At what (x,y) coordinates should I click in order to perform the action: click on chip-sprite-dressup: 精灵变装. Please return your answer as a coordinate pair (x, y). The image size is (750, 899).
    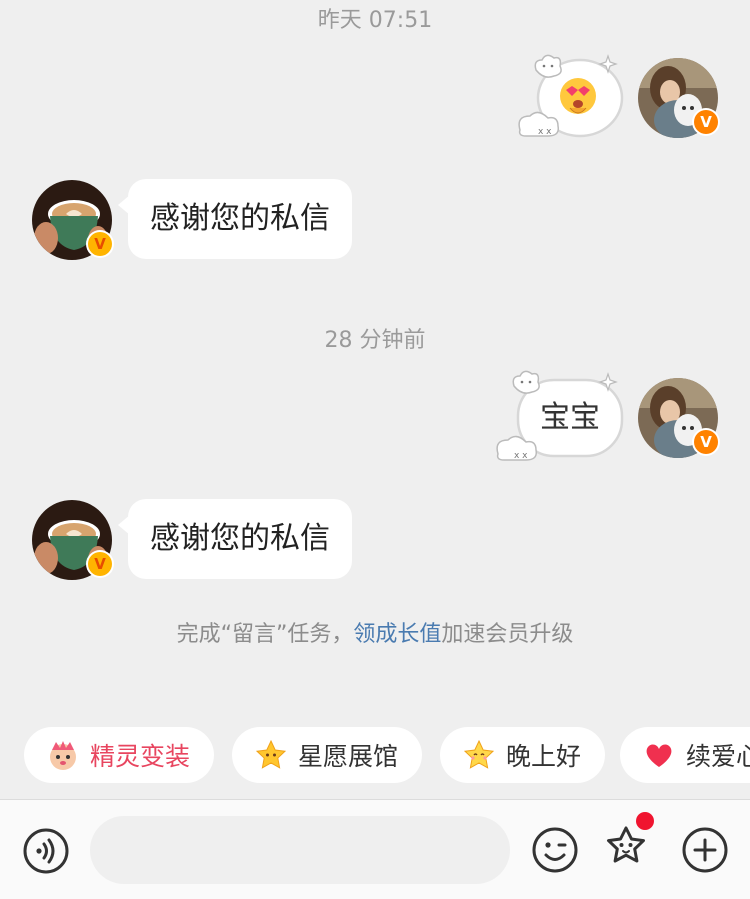
    Looking at the image, I should click on (119, 755).